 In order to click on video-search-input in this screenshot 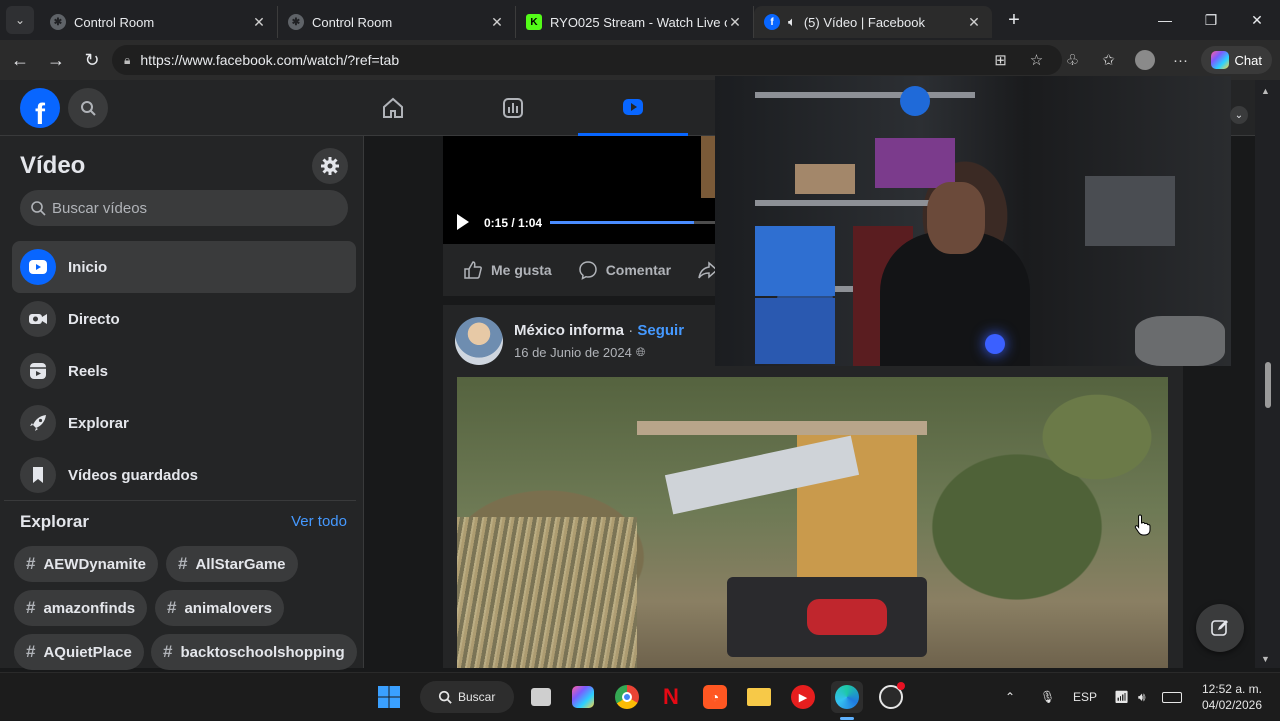, I will do `click(192, 208)`.